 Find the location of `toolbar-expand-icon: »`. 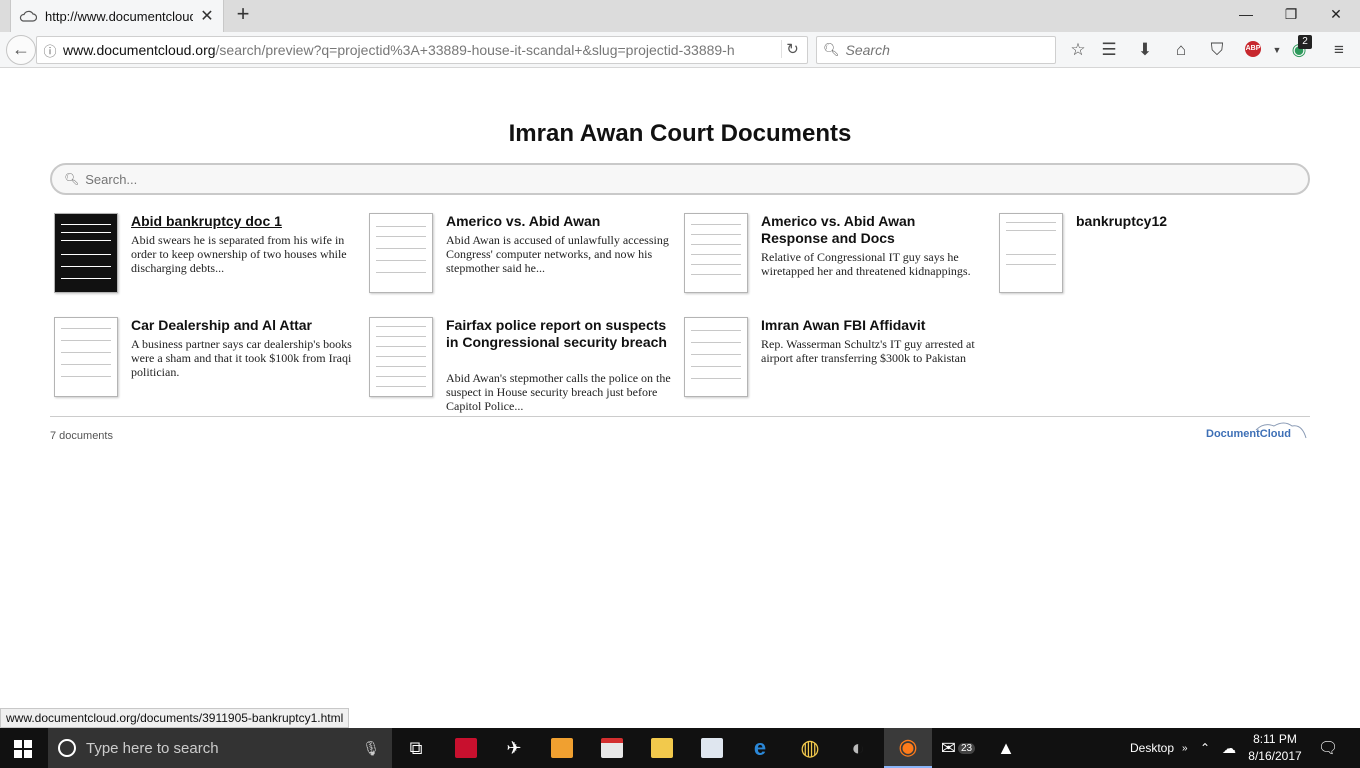

toolbar-expand-icon: » is located at coordinates (1185, 748).